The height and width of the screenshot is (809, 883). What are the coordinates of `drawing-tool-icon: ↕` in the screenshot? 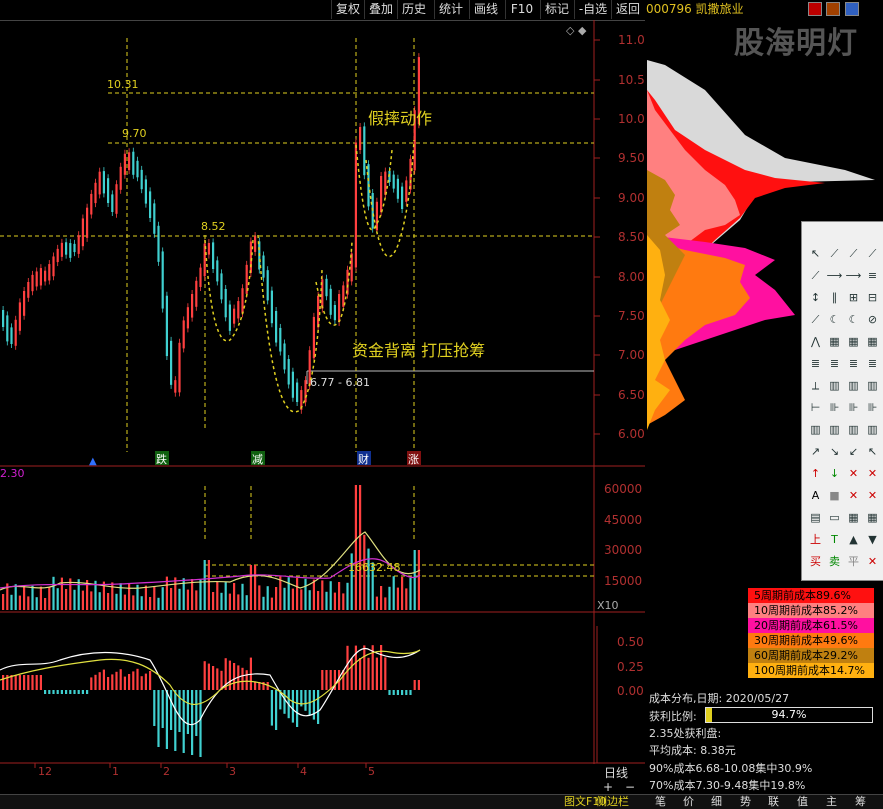 It's located at (815, 297).